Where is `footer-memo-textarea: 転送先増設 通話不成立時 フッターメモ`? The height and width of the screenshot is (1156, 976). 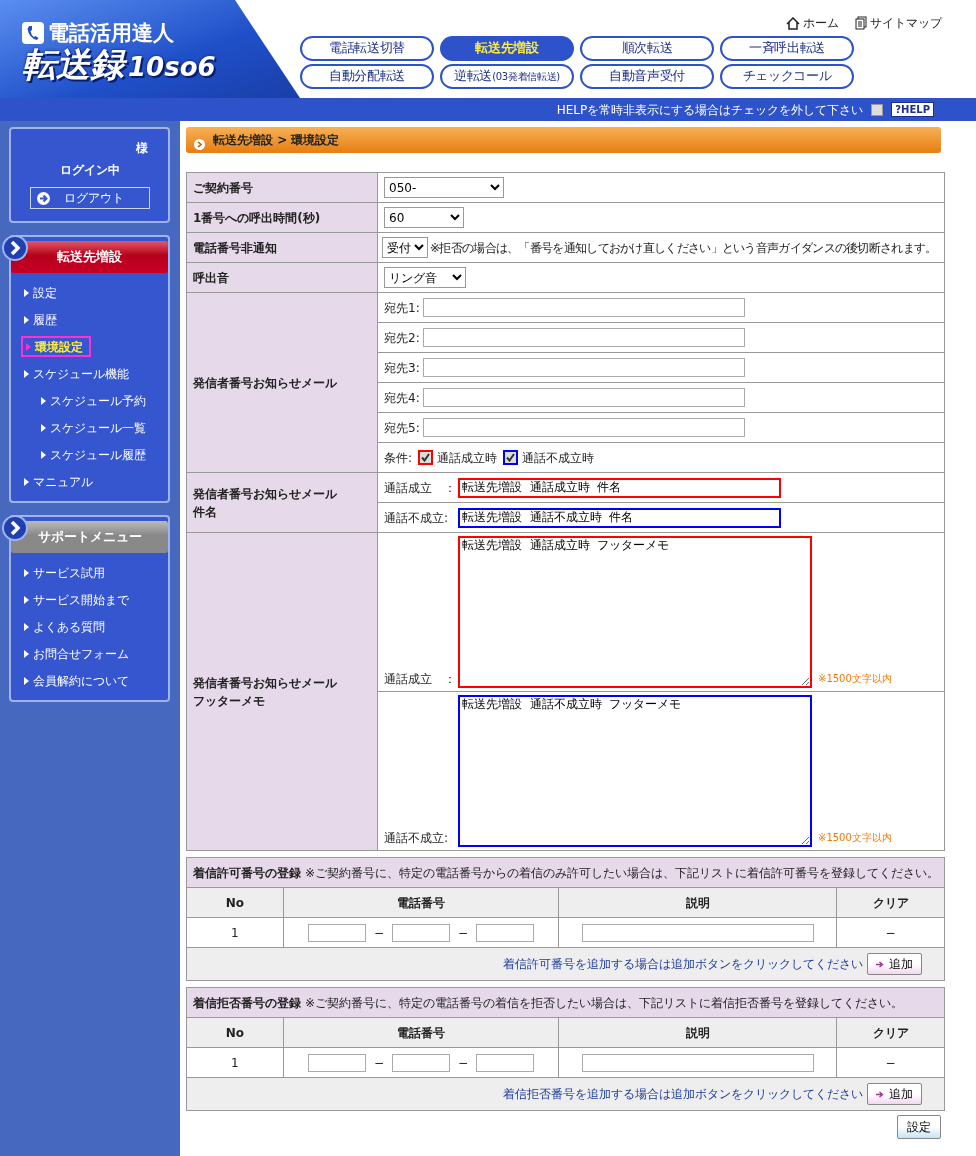
footer-memo-textarea: 転送先増設 通話不成立時 フッターメモ is located at coordinates (635, 771).